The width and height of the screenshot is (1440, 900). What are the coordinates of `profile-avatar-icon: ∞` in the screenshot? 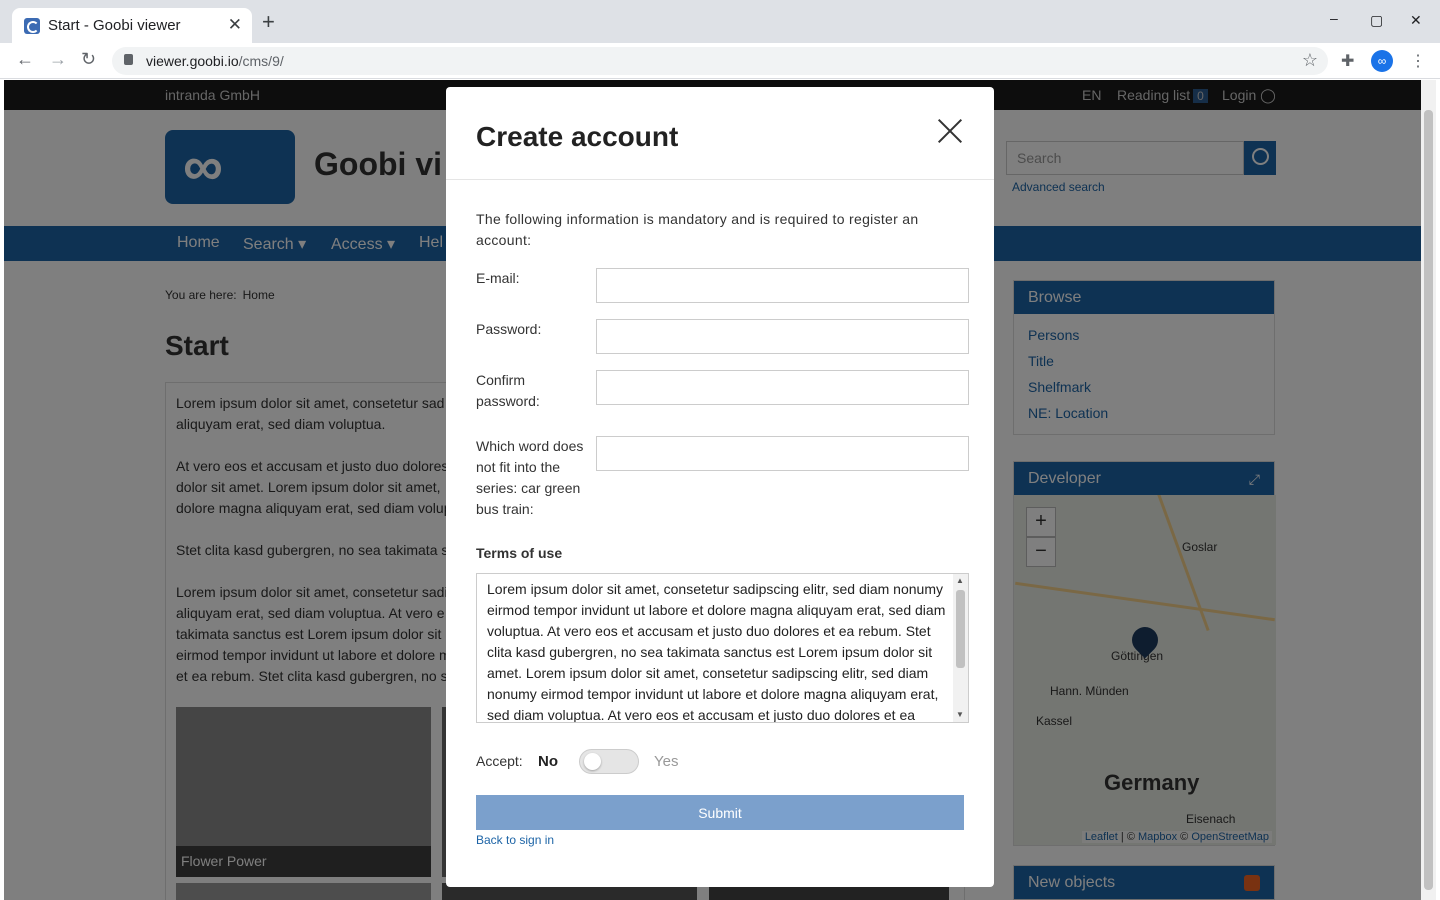 It's located at (1382, 61).